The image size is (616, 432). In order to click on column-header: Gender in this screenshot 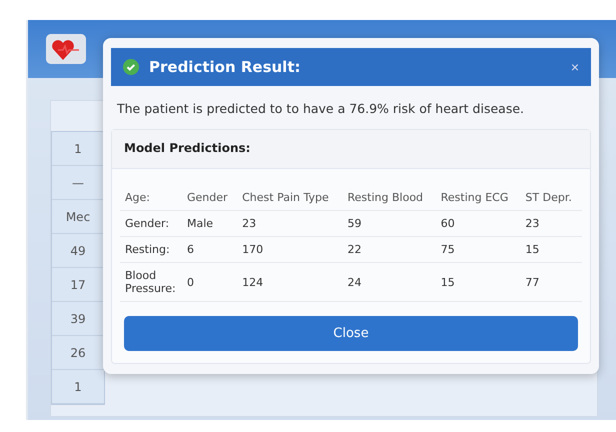, I will do `click(210, 195)`.